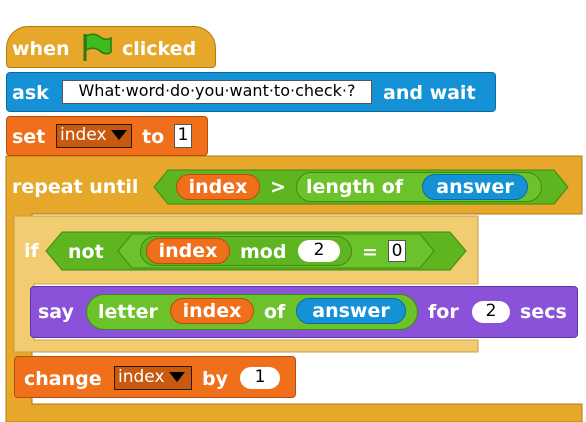 This screenshot has height=422, width=586. I want to click on mod-value-input: 2, so click(319, 251).